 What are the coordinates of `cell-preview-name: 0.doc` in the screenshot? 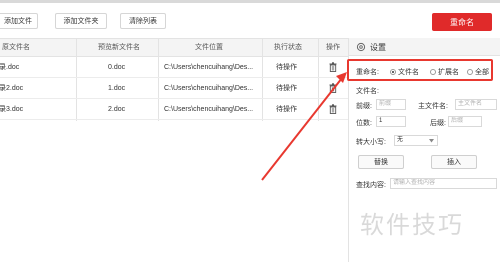 It's located at (117, 67).